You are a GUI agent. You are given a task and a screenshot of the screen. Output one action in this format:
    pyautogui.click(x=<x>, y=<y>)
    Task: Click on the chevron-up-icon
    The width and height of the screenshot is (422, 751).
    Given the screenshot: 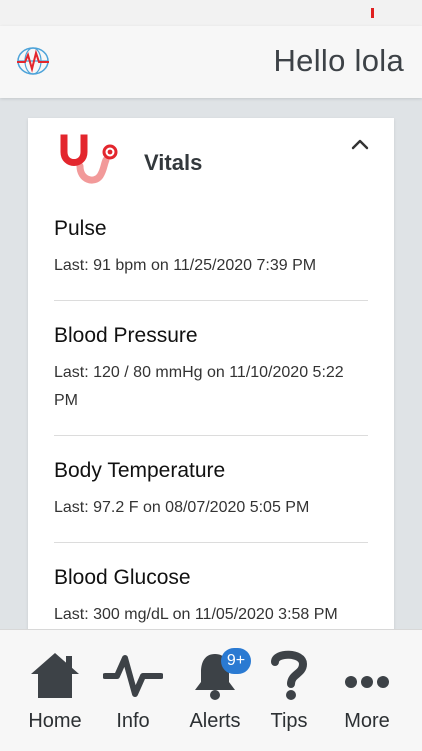 What is the action you would take?
    pyautogui.click(x=360, y=144)
    